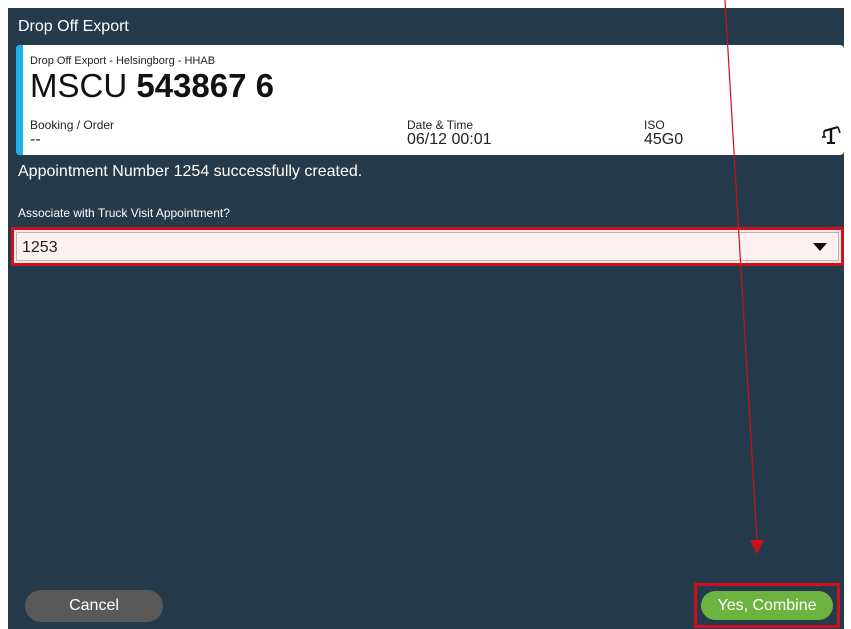  I want to click on card-subtitle: Drop Off Export - Helsingborg - HHAB, so click(123, 61).